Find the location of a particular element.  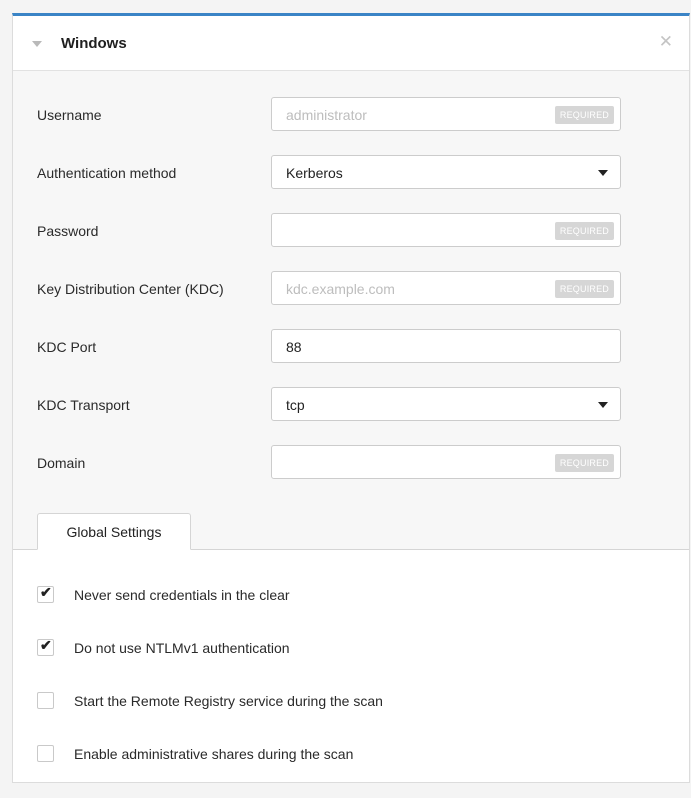

kdc-port-input: 88 is located at coordinates (446, 346).